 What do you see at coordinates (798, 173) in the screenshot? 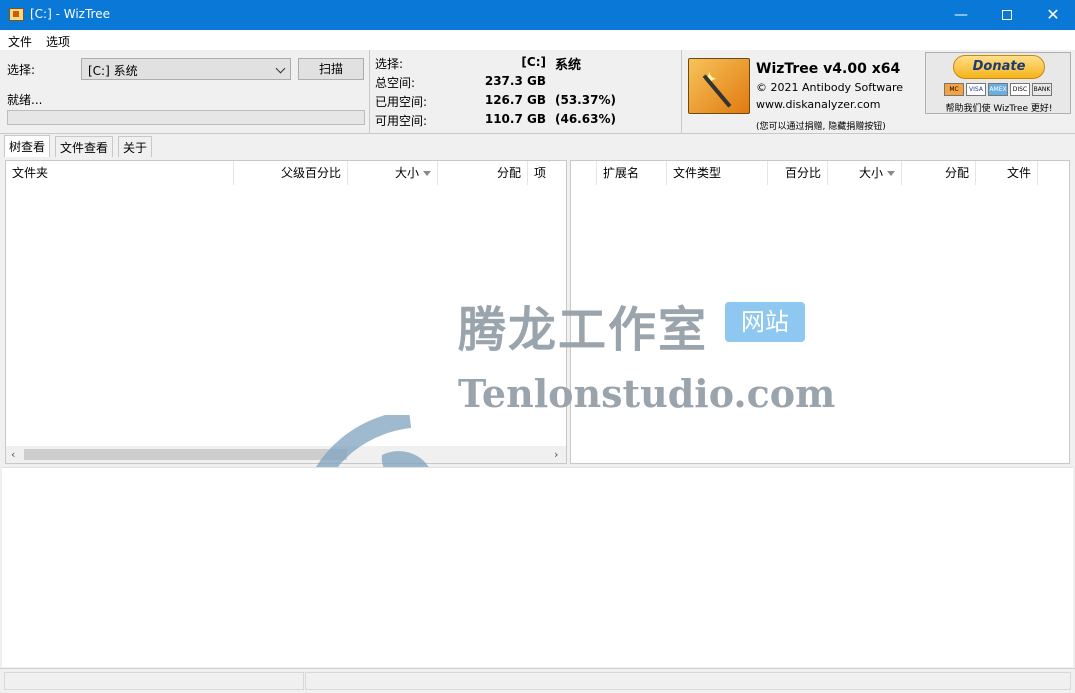
I see `column-percent: 百分比` at bounding box center [798, 173].